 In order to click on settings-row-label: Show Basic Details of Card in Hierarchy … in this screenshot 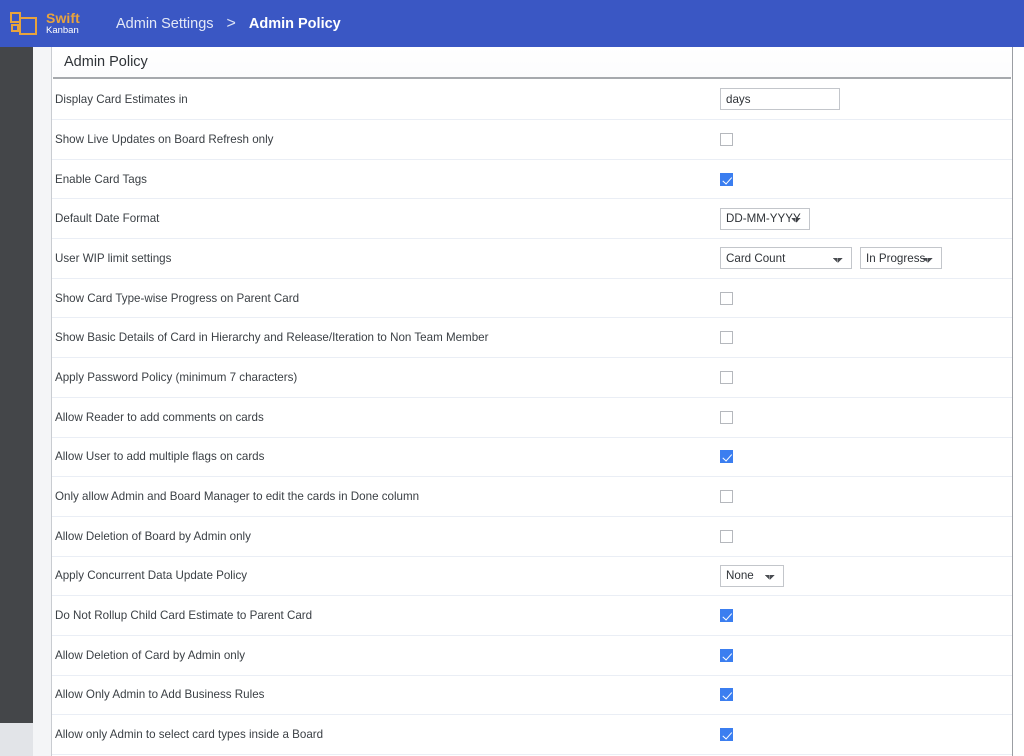, I will do `click(272, 338)`.